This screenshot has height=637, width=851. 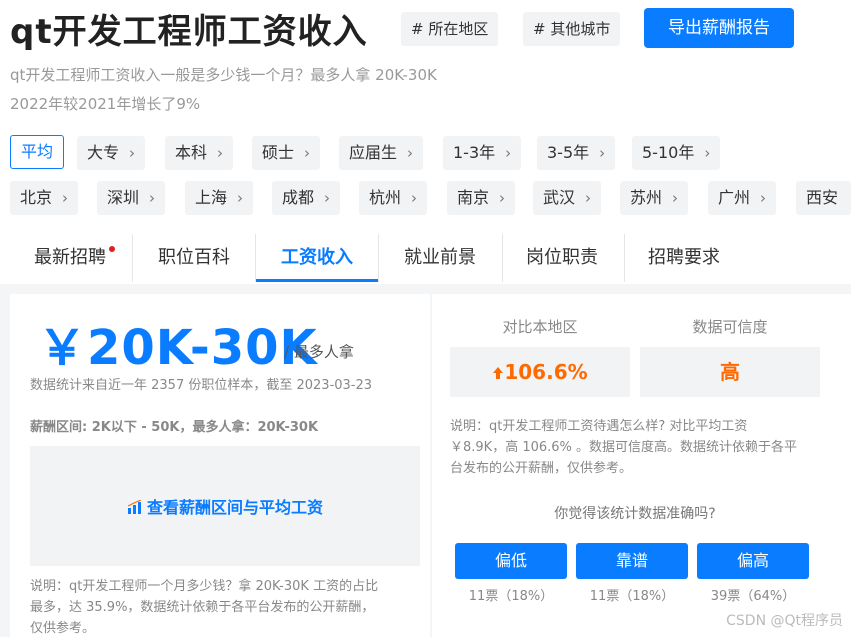 What do you see at coordinates (234, 507) in the screenshot?
I see `view-salary-label: 查看薪酬区间与平均工资` at bounding box center [234, 507].